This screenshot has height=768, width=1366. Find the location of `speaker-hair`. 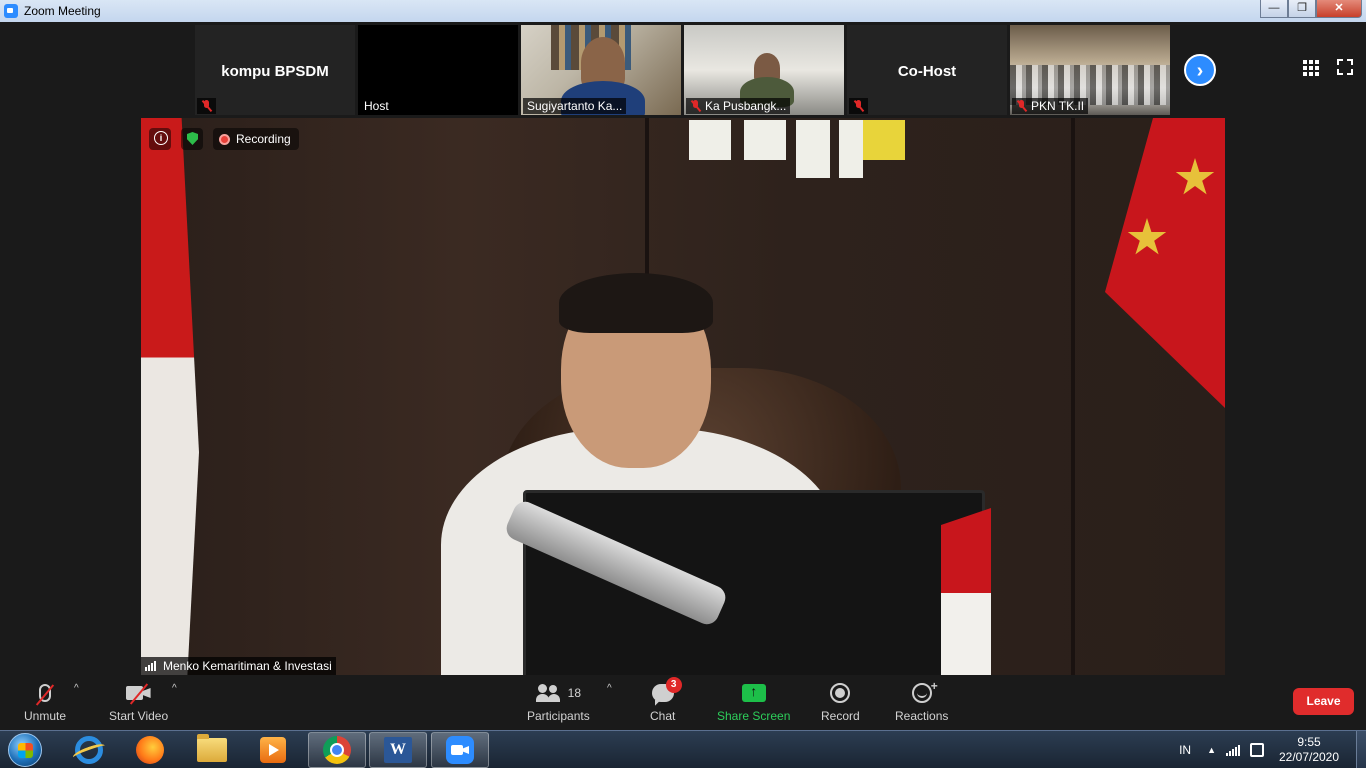

speaker-hair is located at coordinates (636, 303).